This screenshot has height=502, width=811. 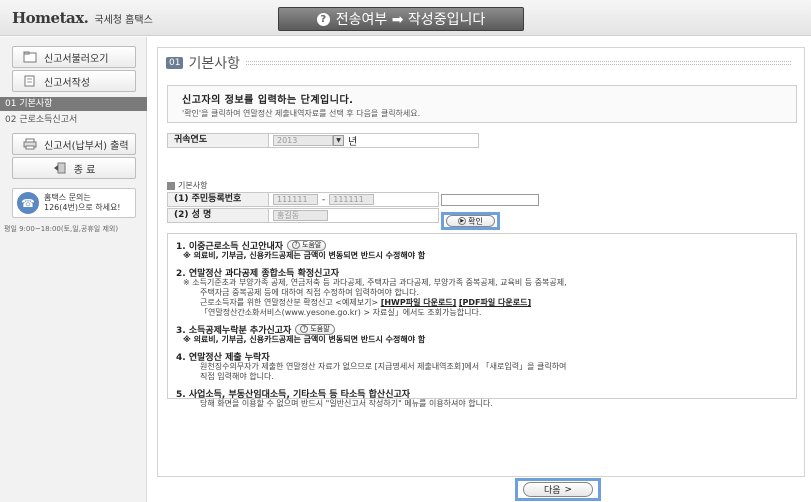 I want to click on next-button-highlight: 다음 >, so click(x=558, y=489).